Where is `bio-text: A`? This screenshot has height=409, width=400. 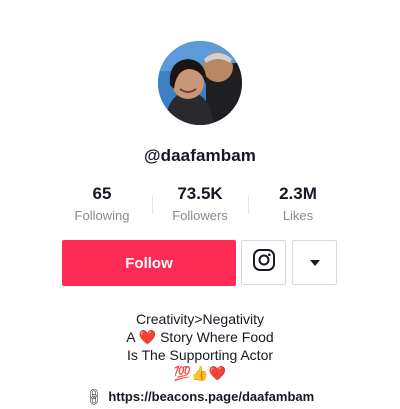
bio-text: A is located at coordinates (130, 337).